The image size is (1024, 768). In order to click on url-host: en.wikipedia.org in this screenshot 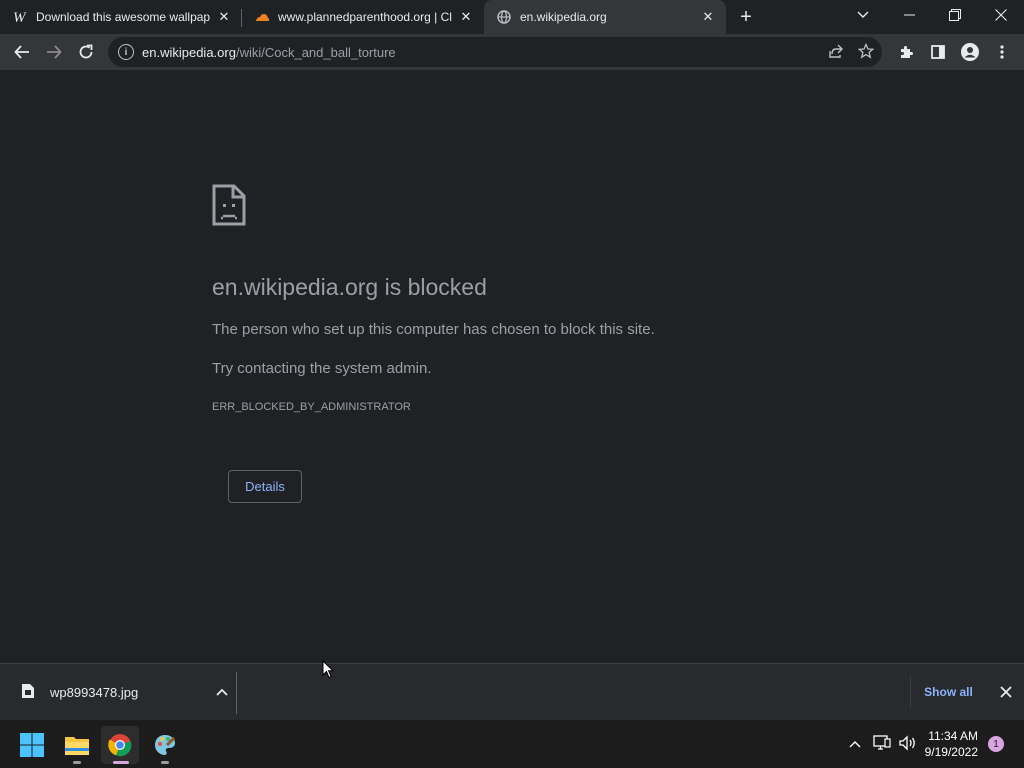, I will do `click(189, 52)`.